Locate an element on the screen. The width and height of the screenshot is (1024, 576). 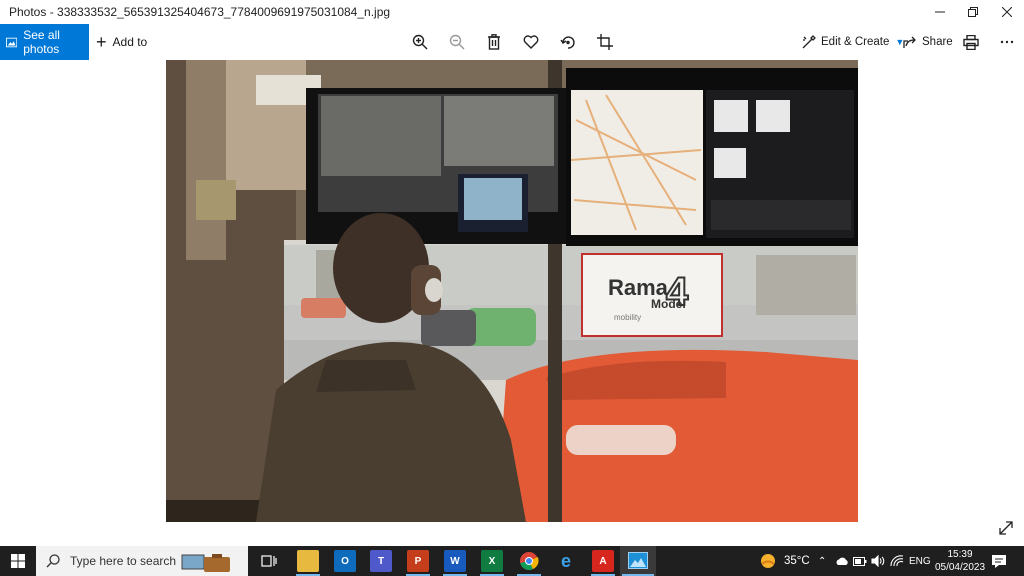
share-button: Share is located at coordinates (928, 42).